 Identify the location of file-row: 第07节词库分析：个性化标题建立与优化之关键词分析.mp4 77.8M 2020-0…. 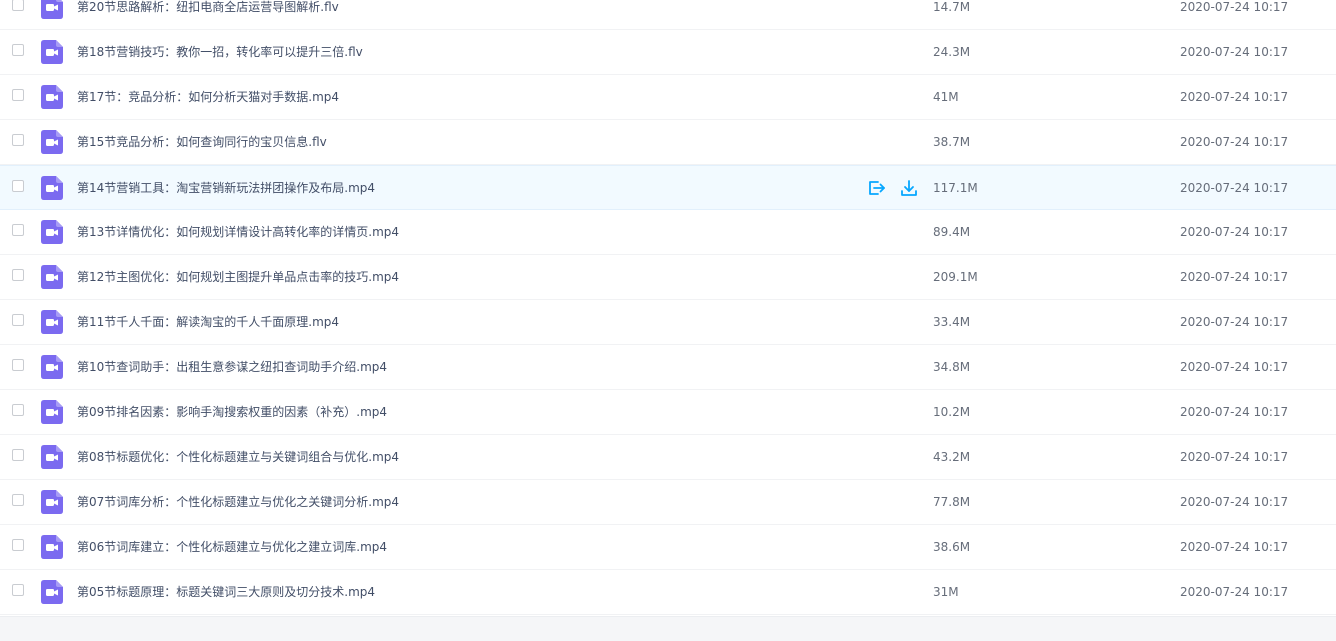
(668, 502).